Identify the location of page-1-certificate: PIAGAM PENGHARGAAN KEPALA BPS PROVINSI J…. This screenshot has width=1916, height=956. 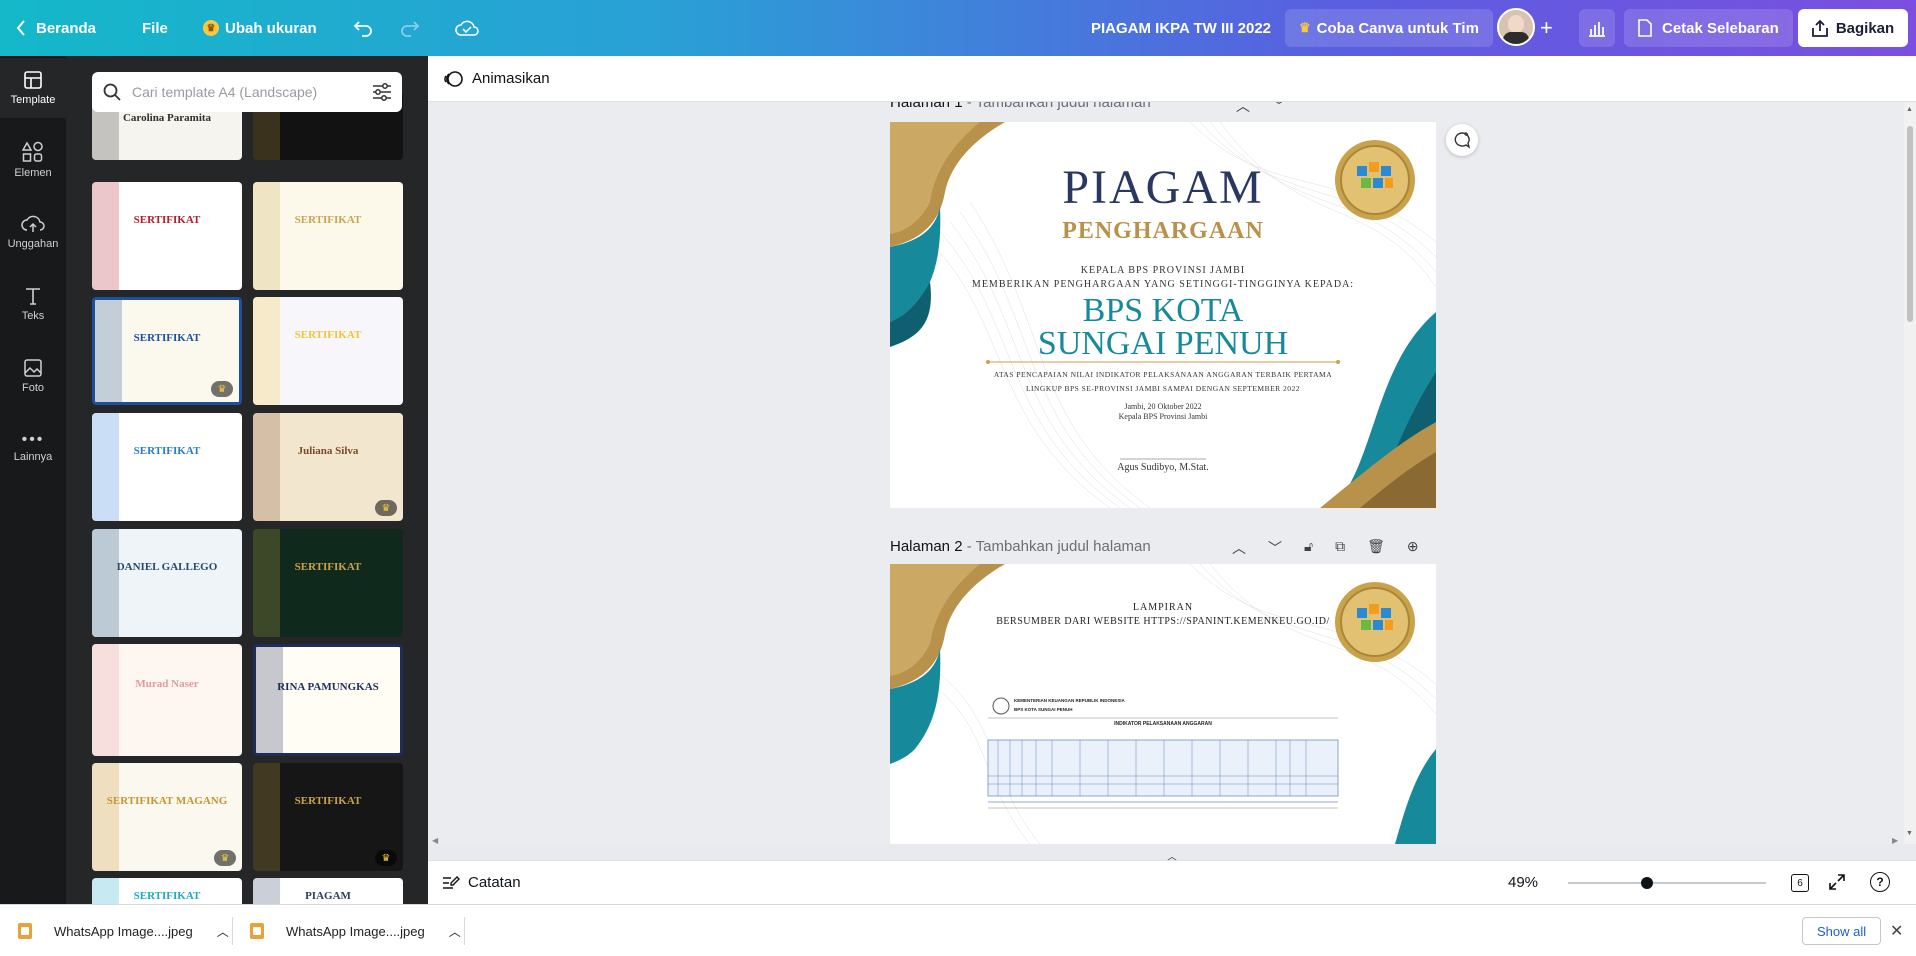
(1163, 315).